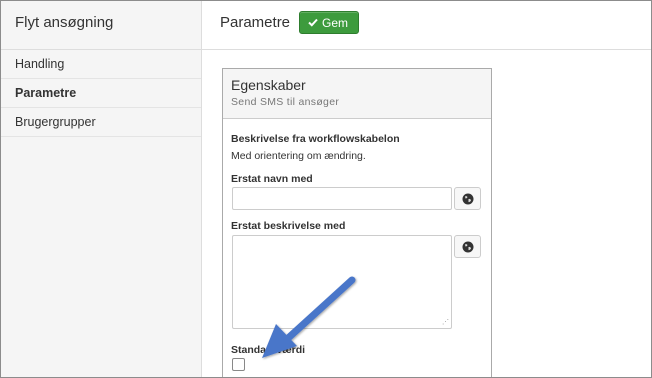 Image resolution: width=652 pixels, height=378 pixels. Describe the element at coordinates (357, 94) in the screenshot. I see `panel-header: Egenskaber Send SMS til ansøger` at that location.